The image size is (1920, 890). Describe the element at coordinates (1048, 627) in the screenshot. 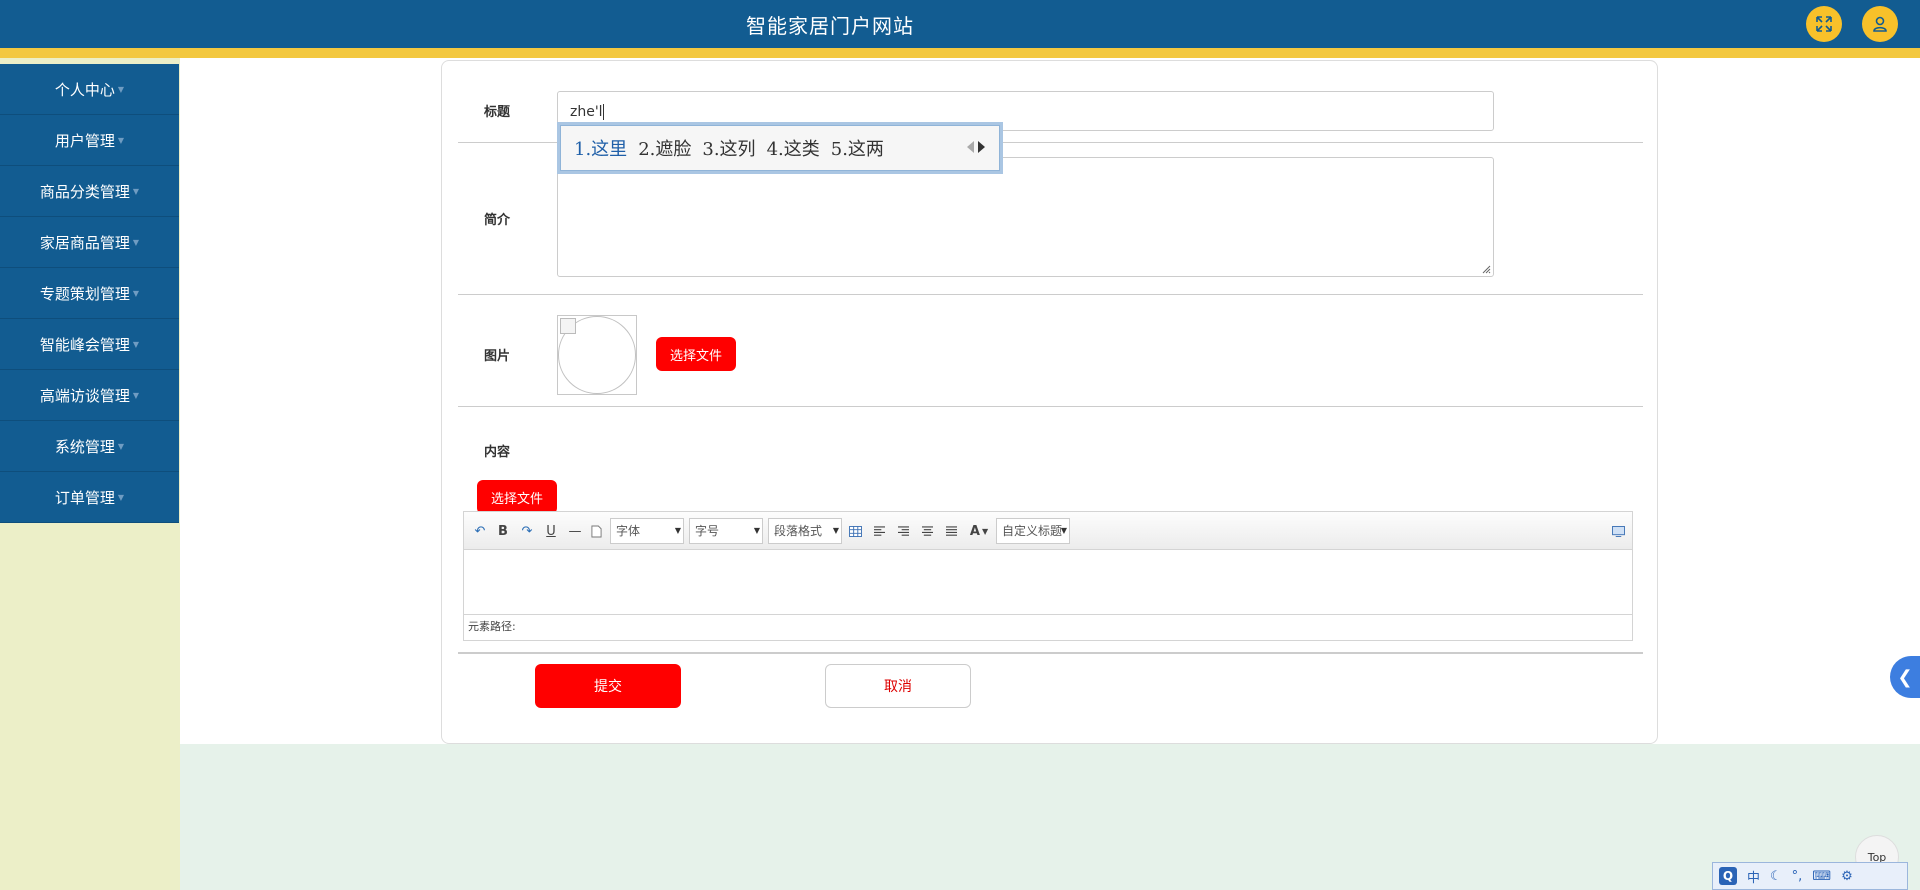

I see `editor-path-bar: 元素路径:` at that location.